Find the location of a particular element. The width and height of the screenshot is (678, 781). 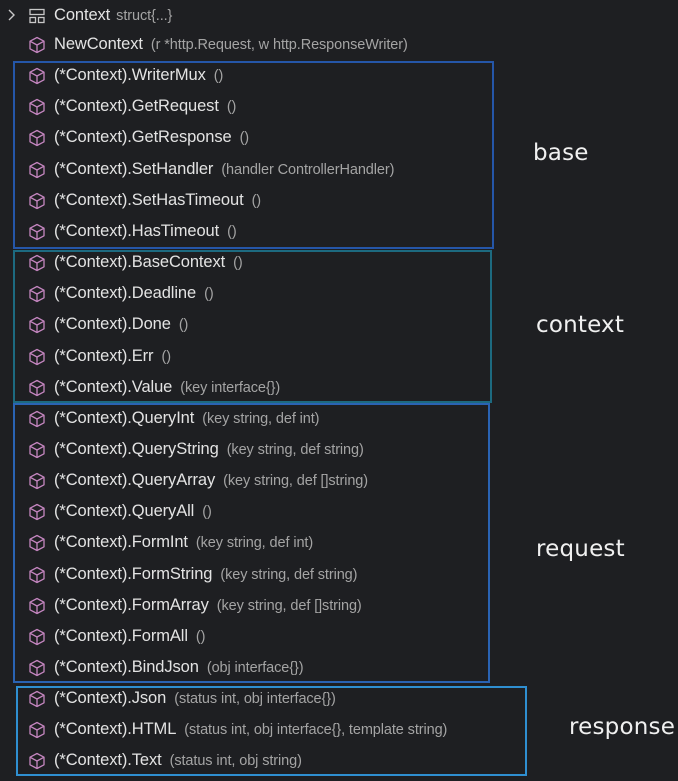

chevron-right-icon is located at coordinates (11, 15).